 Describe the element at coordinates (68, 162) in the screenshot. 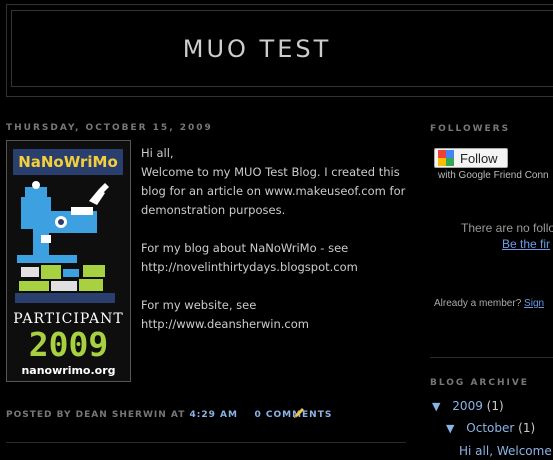

I see `badge-title: NaNoWriMo` at that location.